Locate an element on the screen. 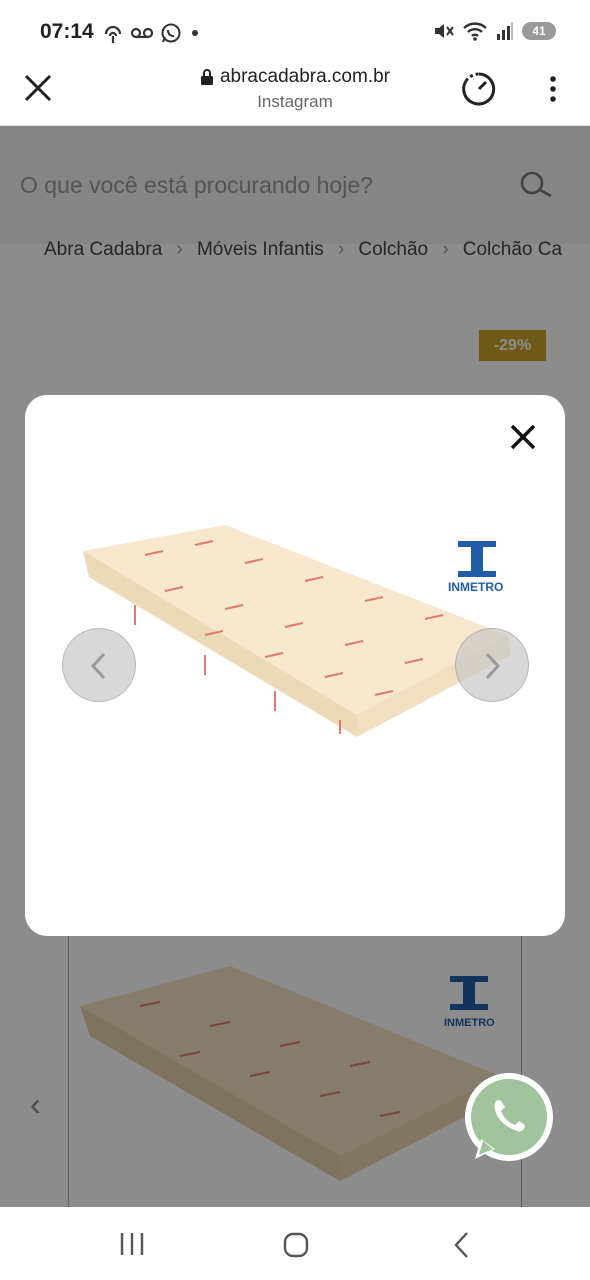  source-label: Instagram is located at coordinates (295, 101).